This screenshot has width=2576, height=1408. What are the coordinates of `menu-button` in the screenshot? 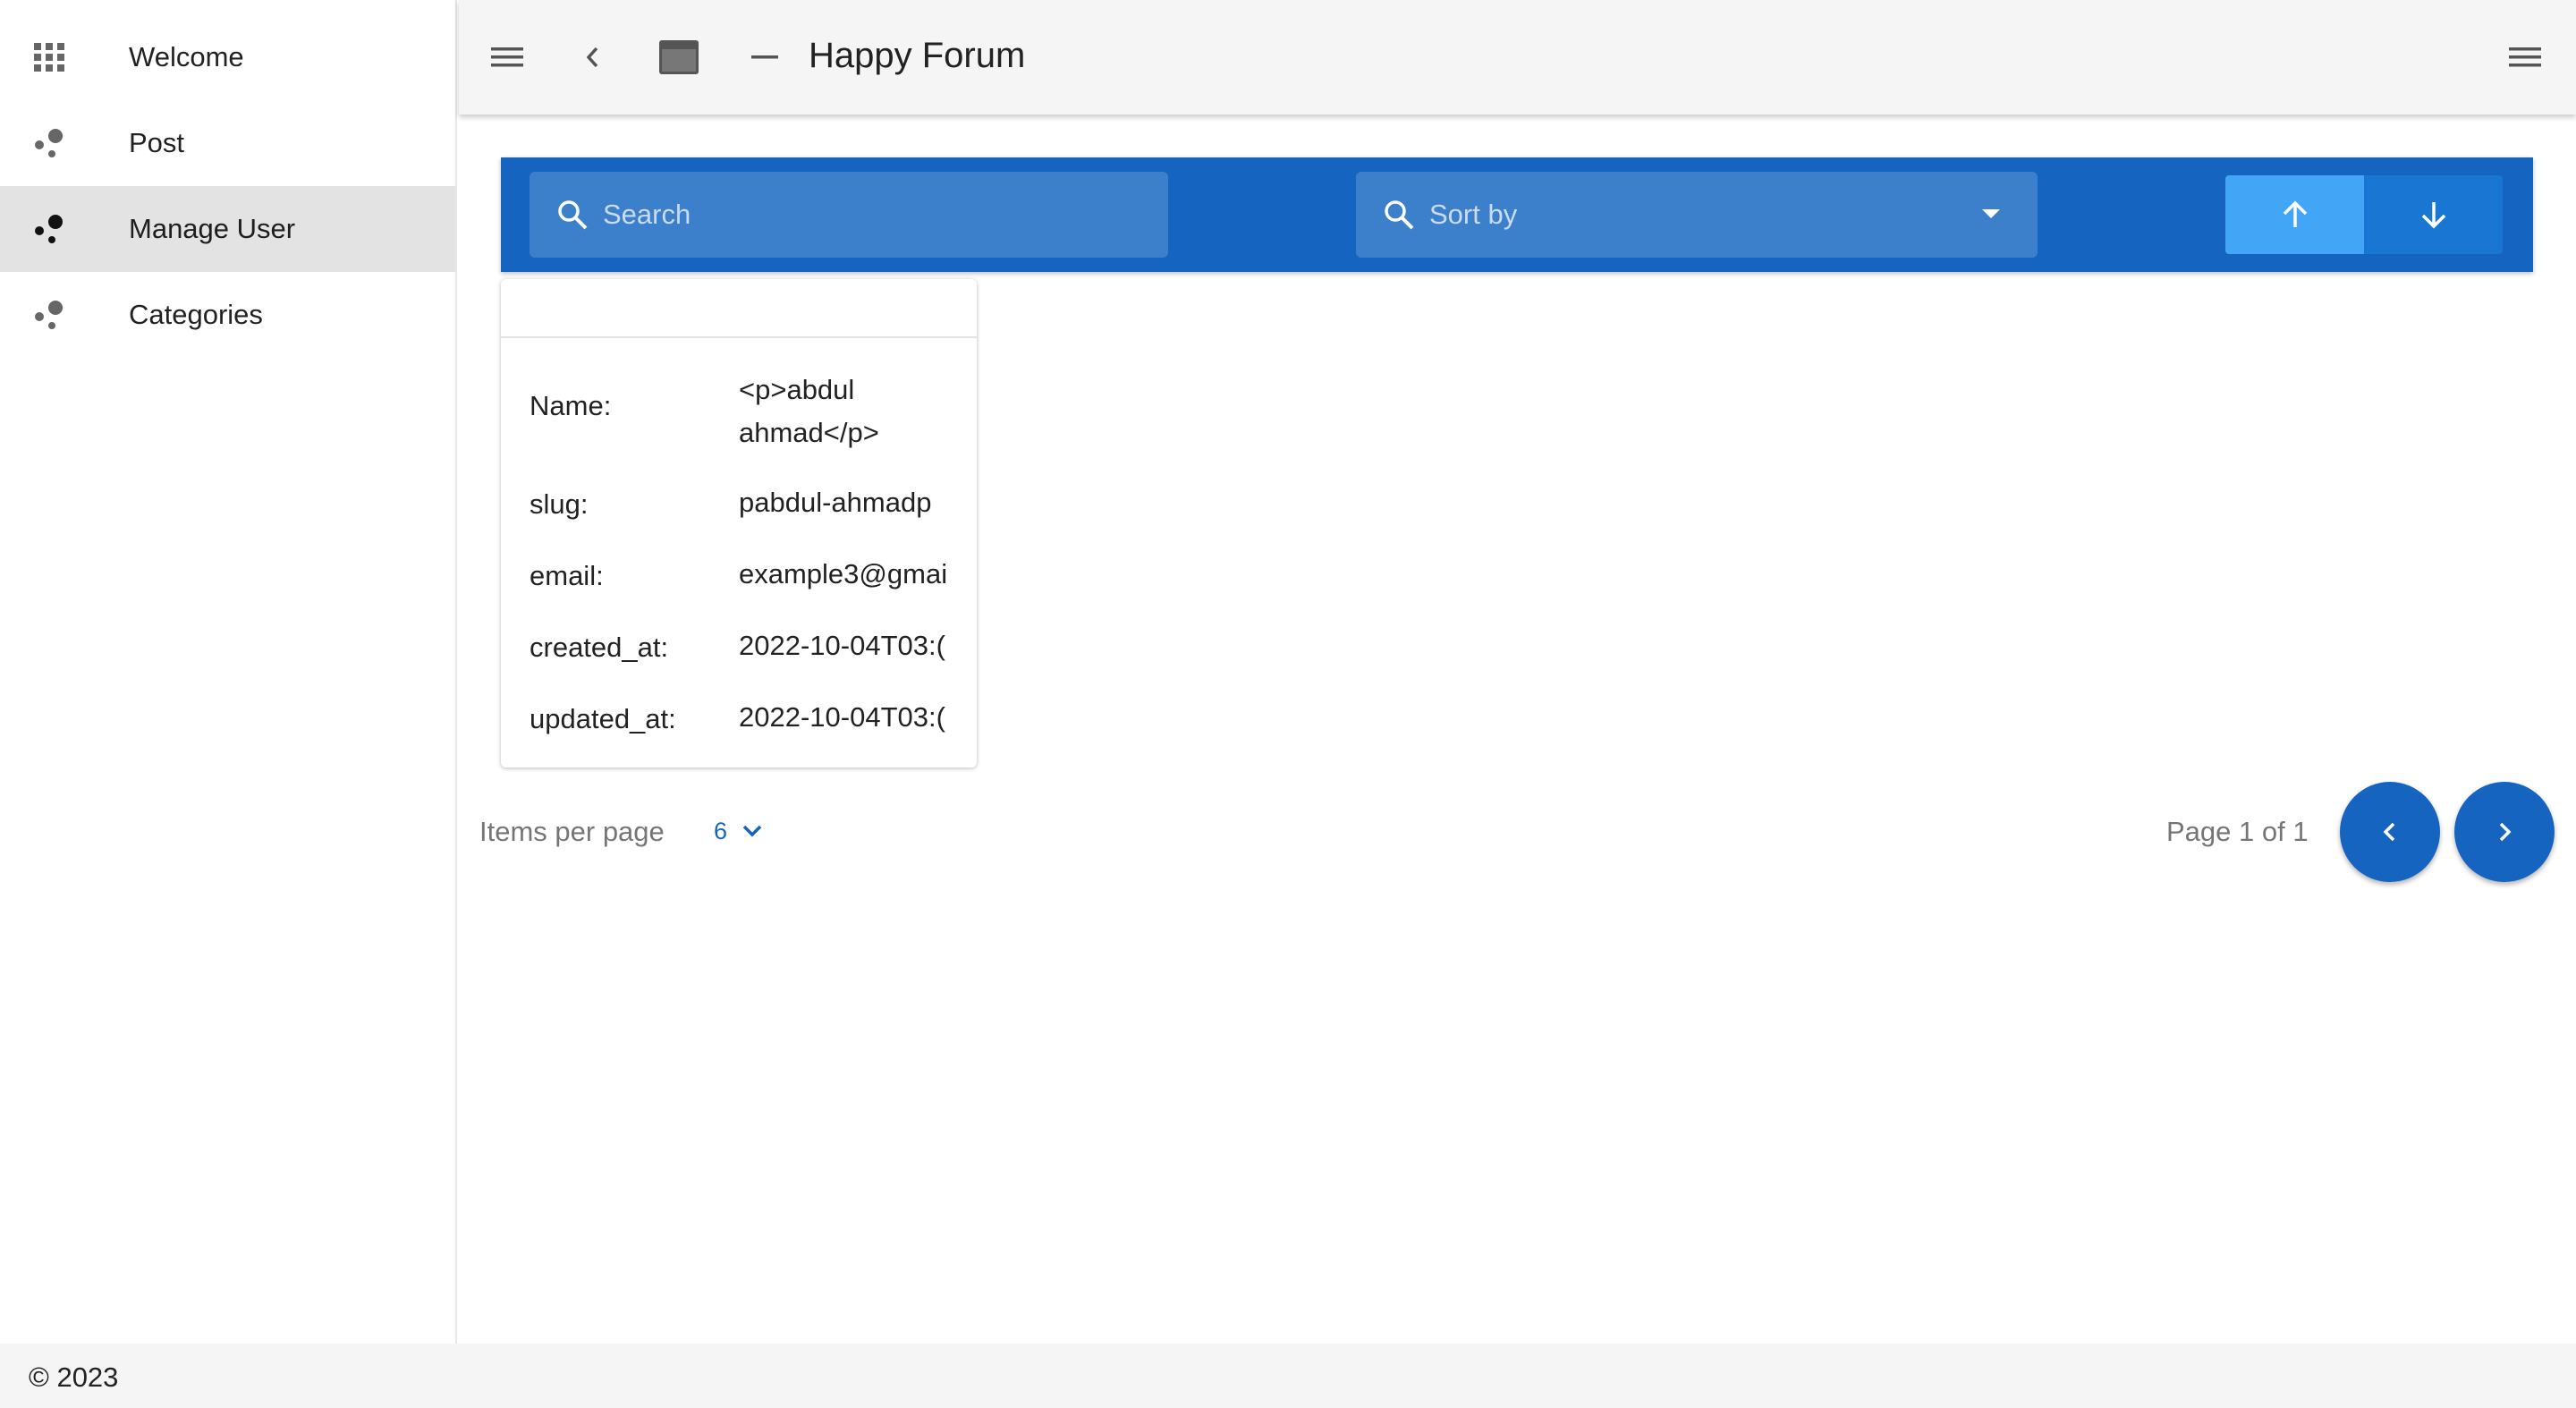 It's located at (507, 57).